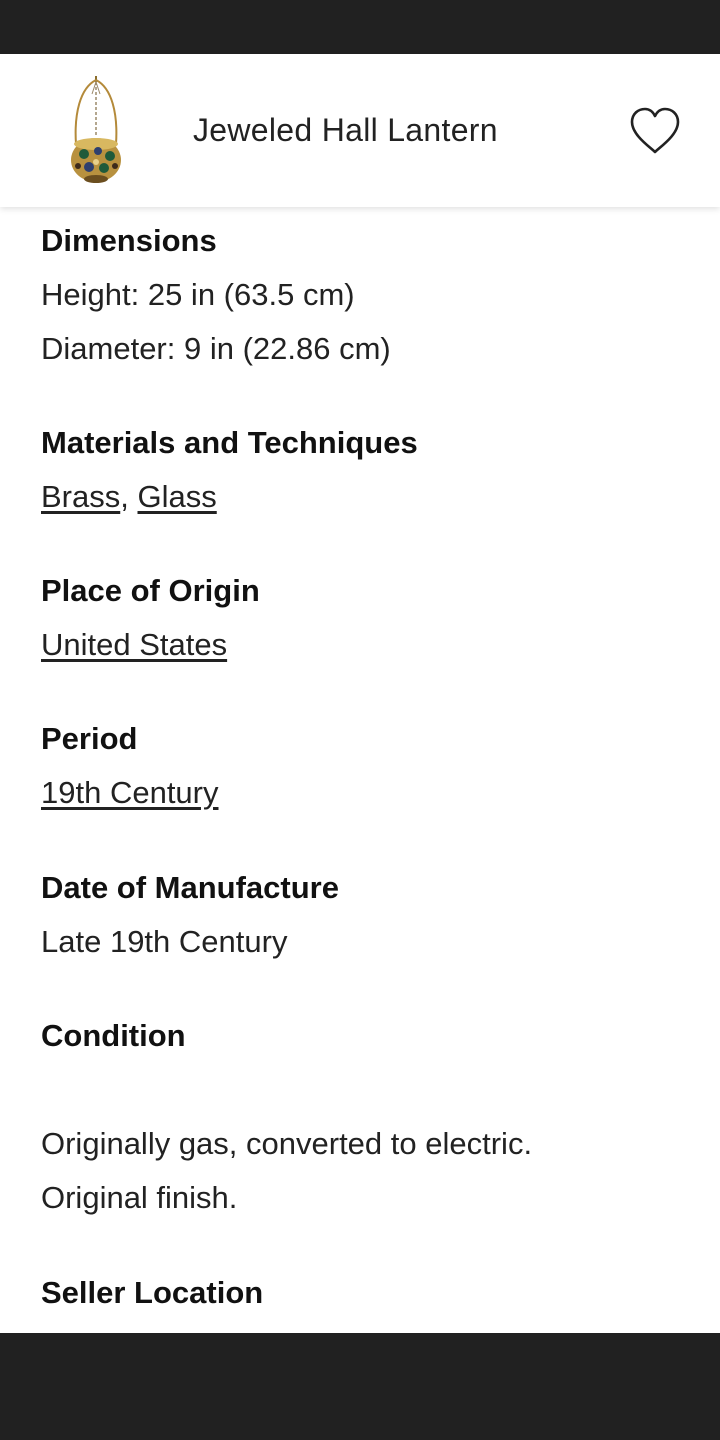 The width and height of the screenshot is (720, 1440). Describe the element at coordinates (360, 1386) in the screenshot. I see `navigation-bar` at that location.